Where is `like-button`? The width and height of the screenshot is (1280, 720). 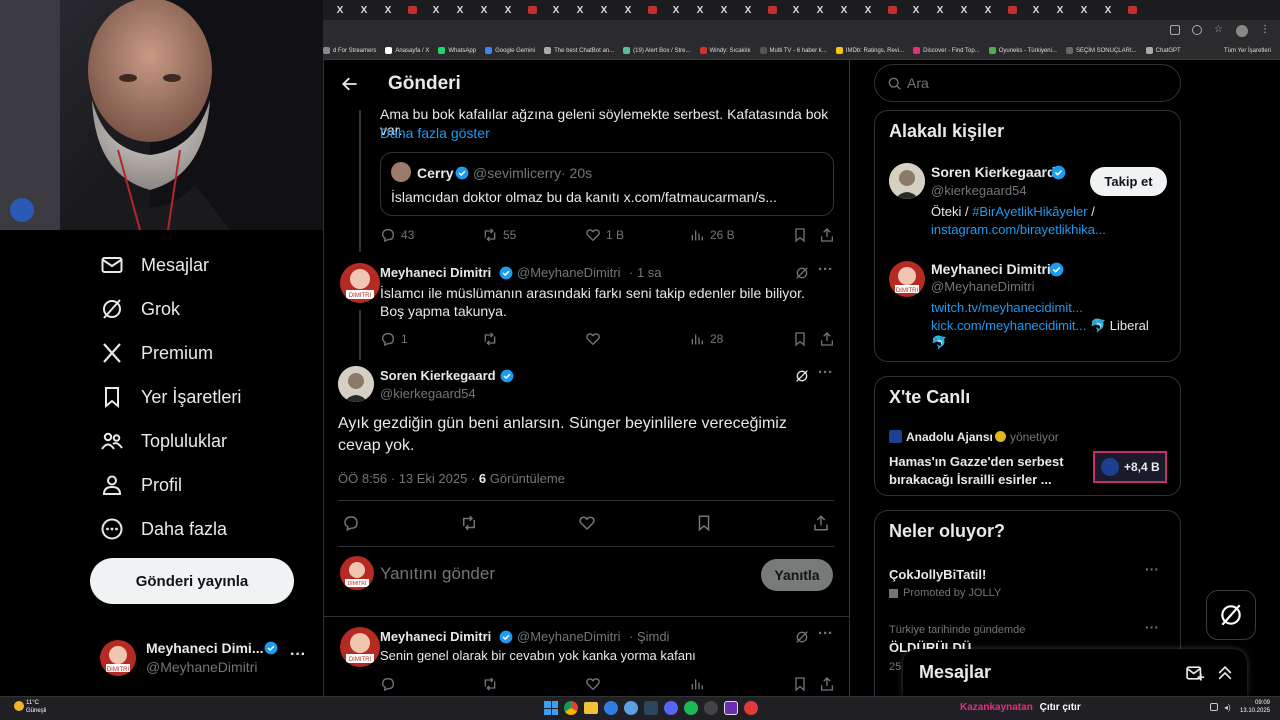 like-button is located at coordinates (595, 339).